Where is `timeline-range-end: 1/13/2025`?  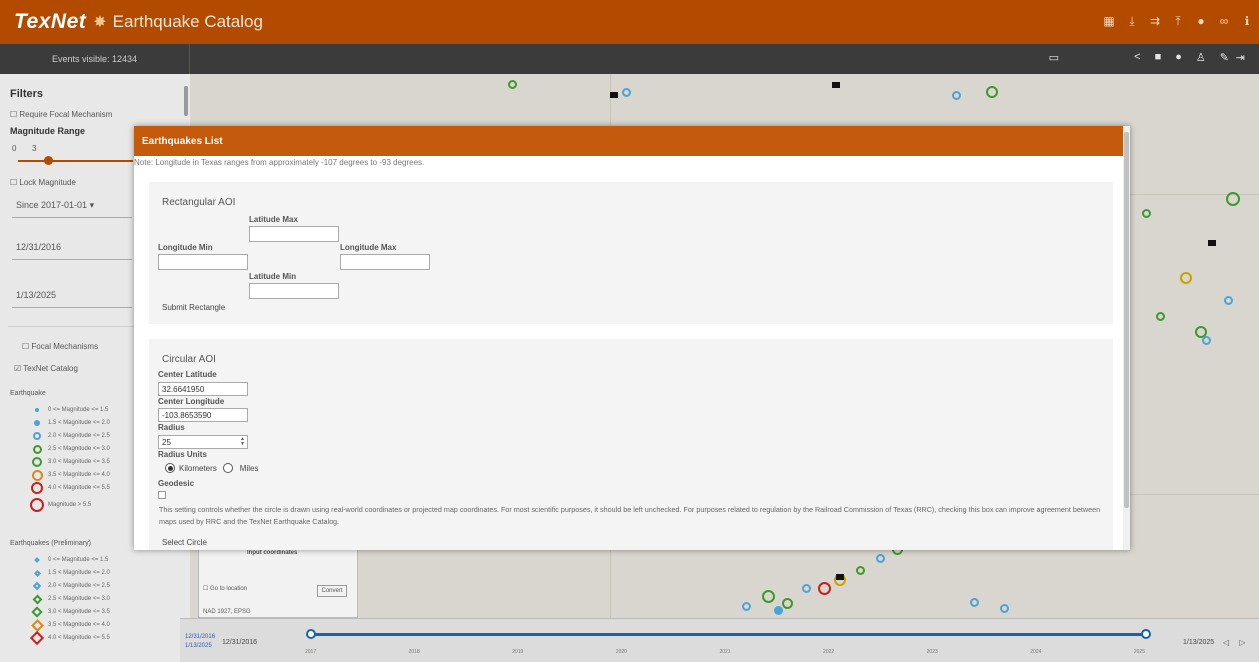 timeline-range-end: 1/13/2025 is located at coordinates (200, 646).